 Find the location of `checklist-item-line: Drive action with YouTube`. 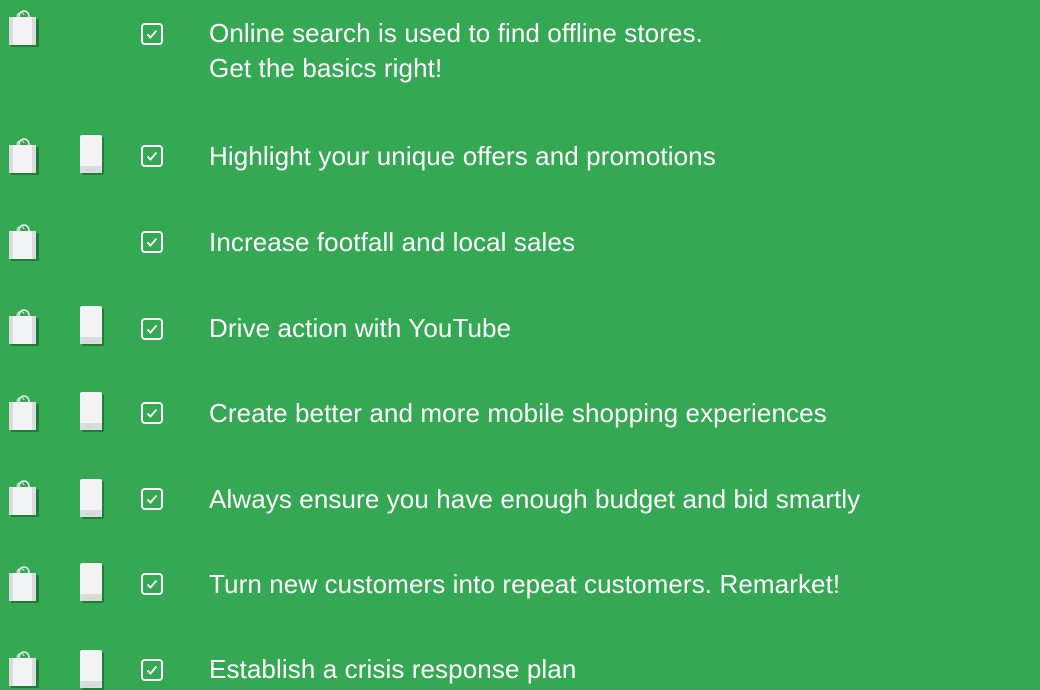

checklist-item-line: Drive action with YouTube is located at coordinates (360, 328).